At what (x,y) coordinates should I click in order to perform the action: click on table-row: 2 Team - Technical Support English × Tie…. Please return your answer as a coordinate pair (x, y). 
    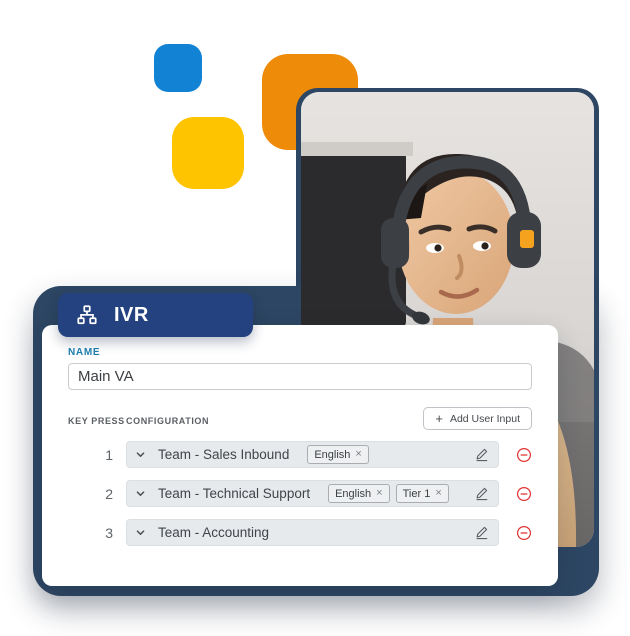
    Looking at the image, I should click on (300, 493).